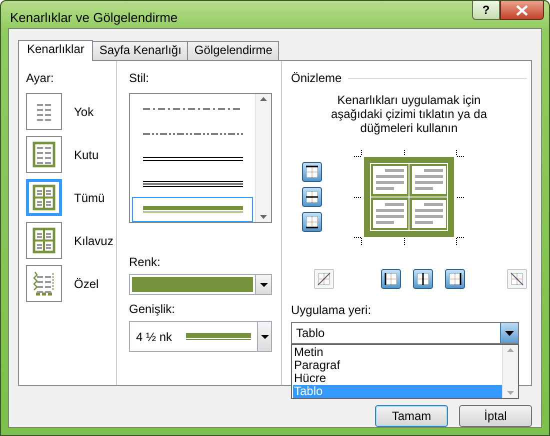  What do you see at coordinates (86, 155) in the screenshot?
I see `setting-label: Kutu` at bounding box center [86, 155].